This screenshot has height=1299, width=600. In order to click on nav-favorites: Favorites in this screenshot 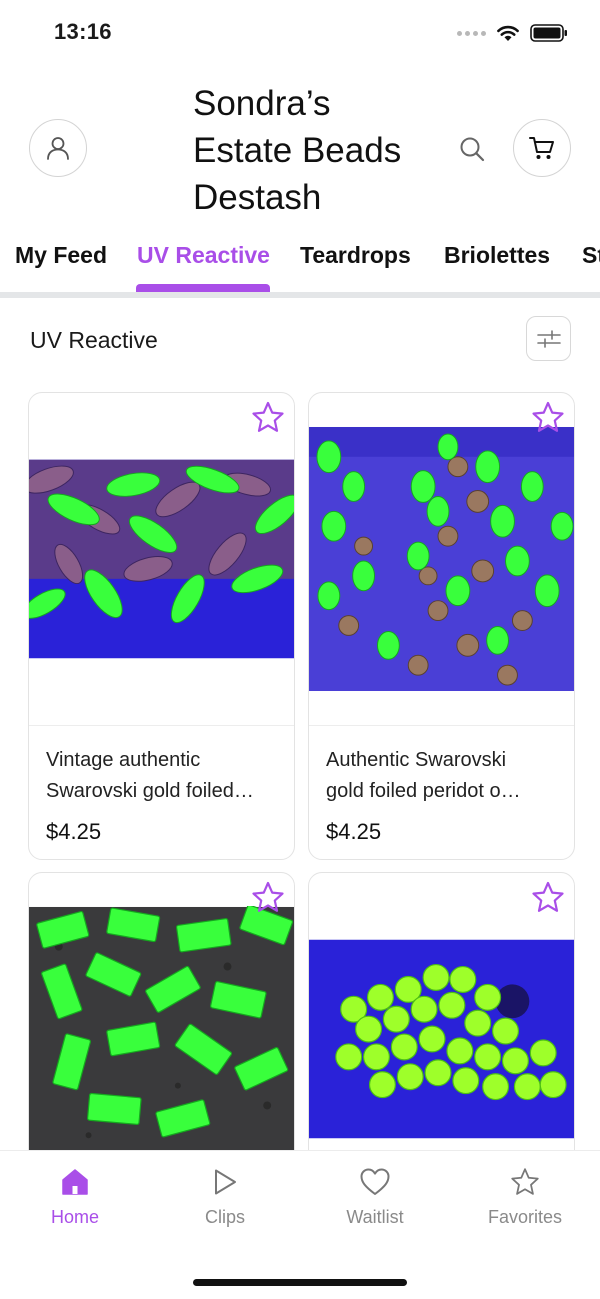, I will do `click(525, 1197)`.